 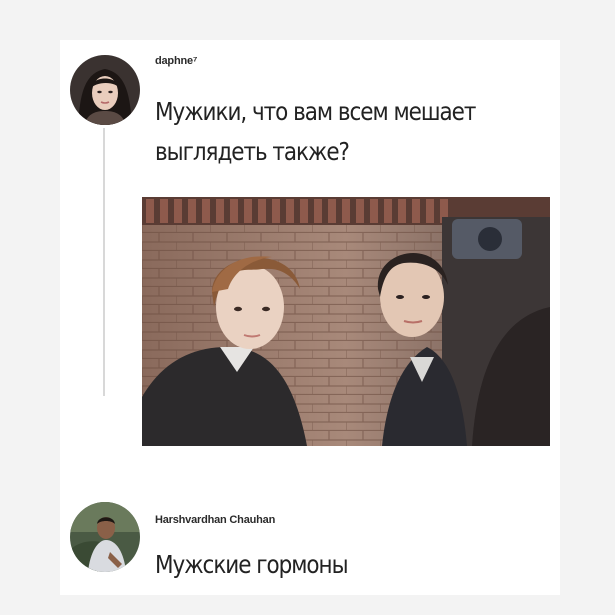 I want to click on reply-text: Мужские гормоны, so click(x=252, y=564).